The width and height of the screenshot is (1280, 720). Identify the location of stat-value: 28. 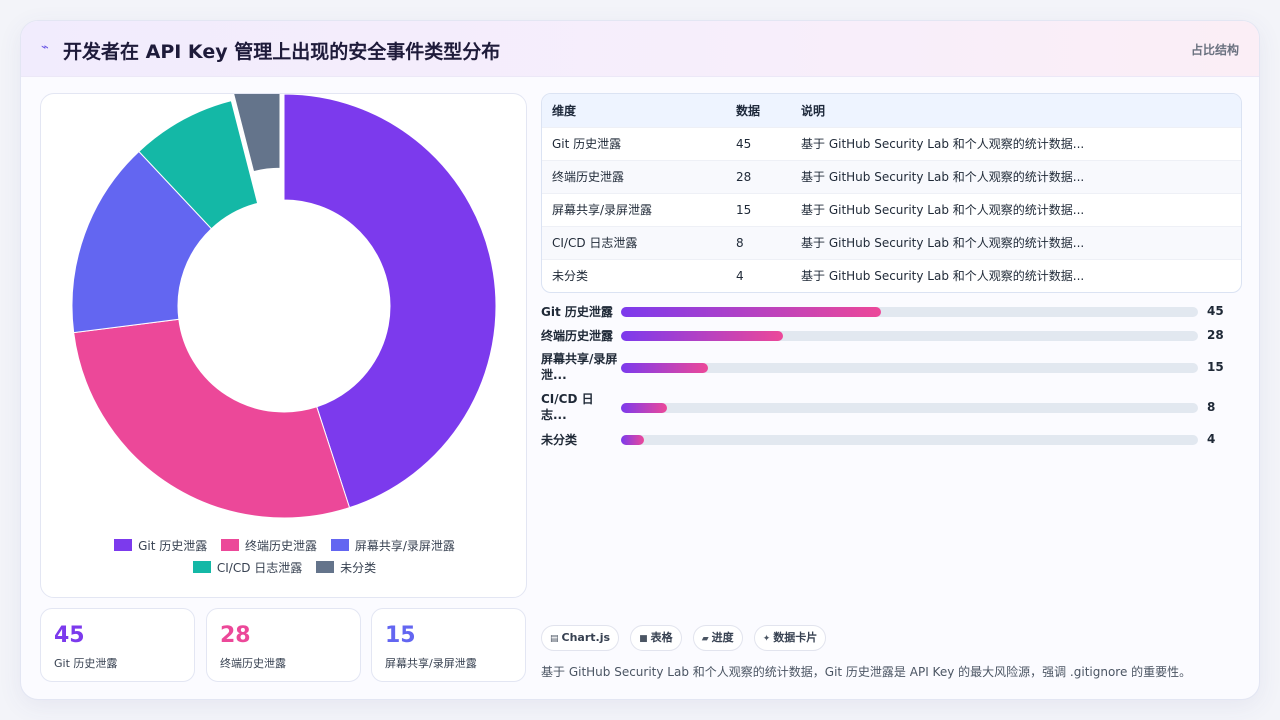
(235, 635).